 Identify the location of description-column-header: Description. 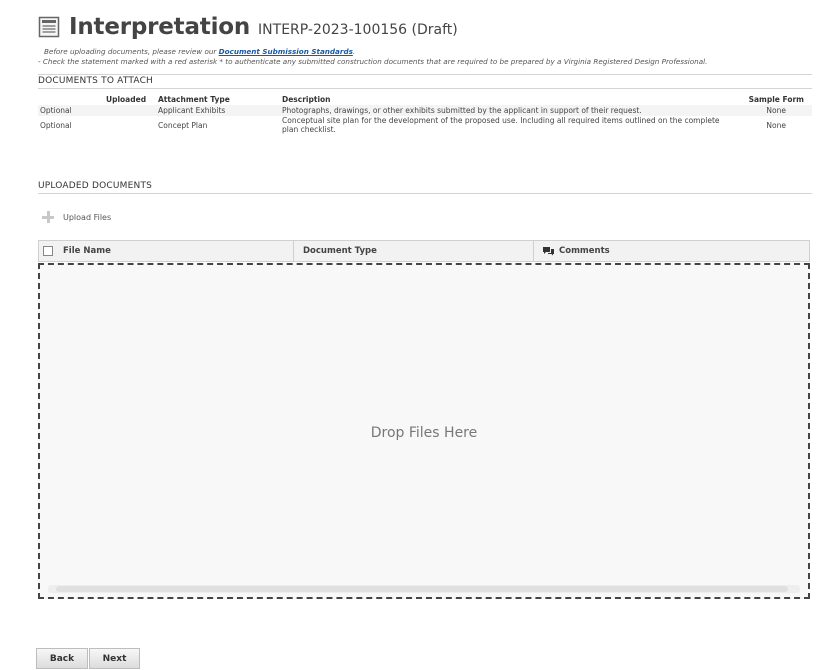
(306, 99).